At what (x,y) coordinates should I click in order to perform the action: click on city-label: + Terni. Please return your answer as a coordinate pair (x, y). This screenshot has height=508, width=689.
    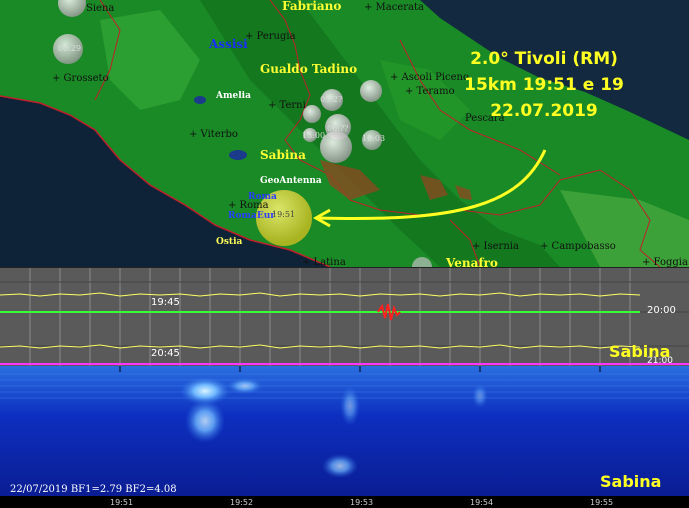
    Looking at the image, I should click on (287, 105).